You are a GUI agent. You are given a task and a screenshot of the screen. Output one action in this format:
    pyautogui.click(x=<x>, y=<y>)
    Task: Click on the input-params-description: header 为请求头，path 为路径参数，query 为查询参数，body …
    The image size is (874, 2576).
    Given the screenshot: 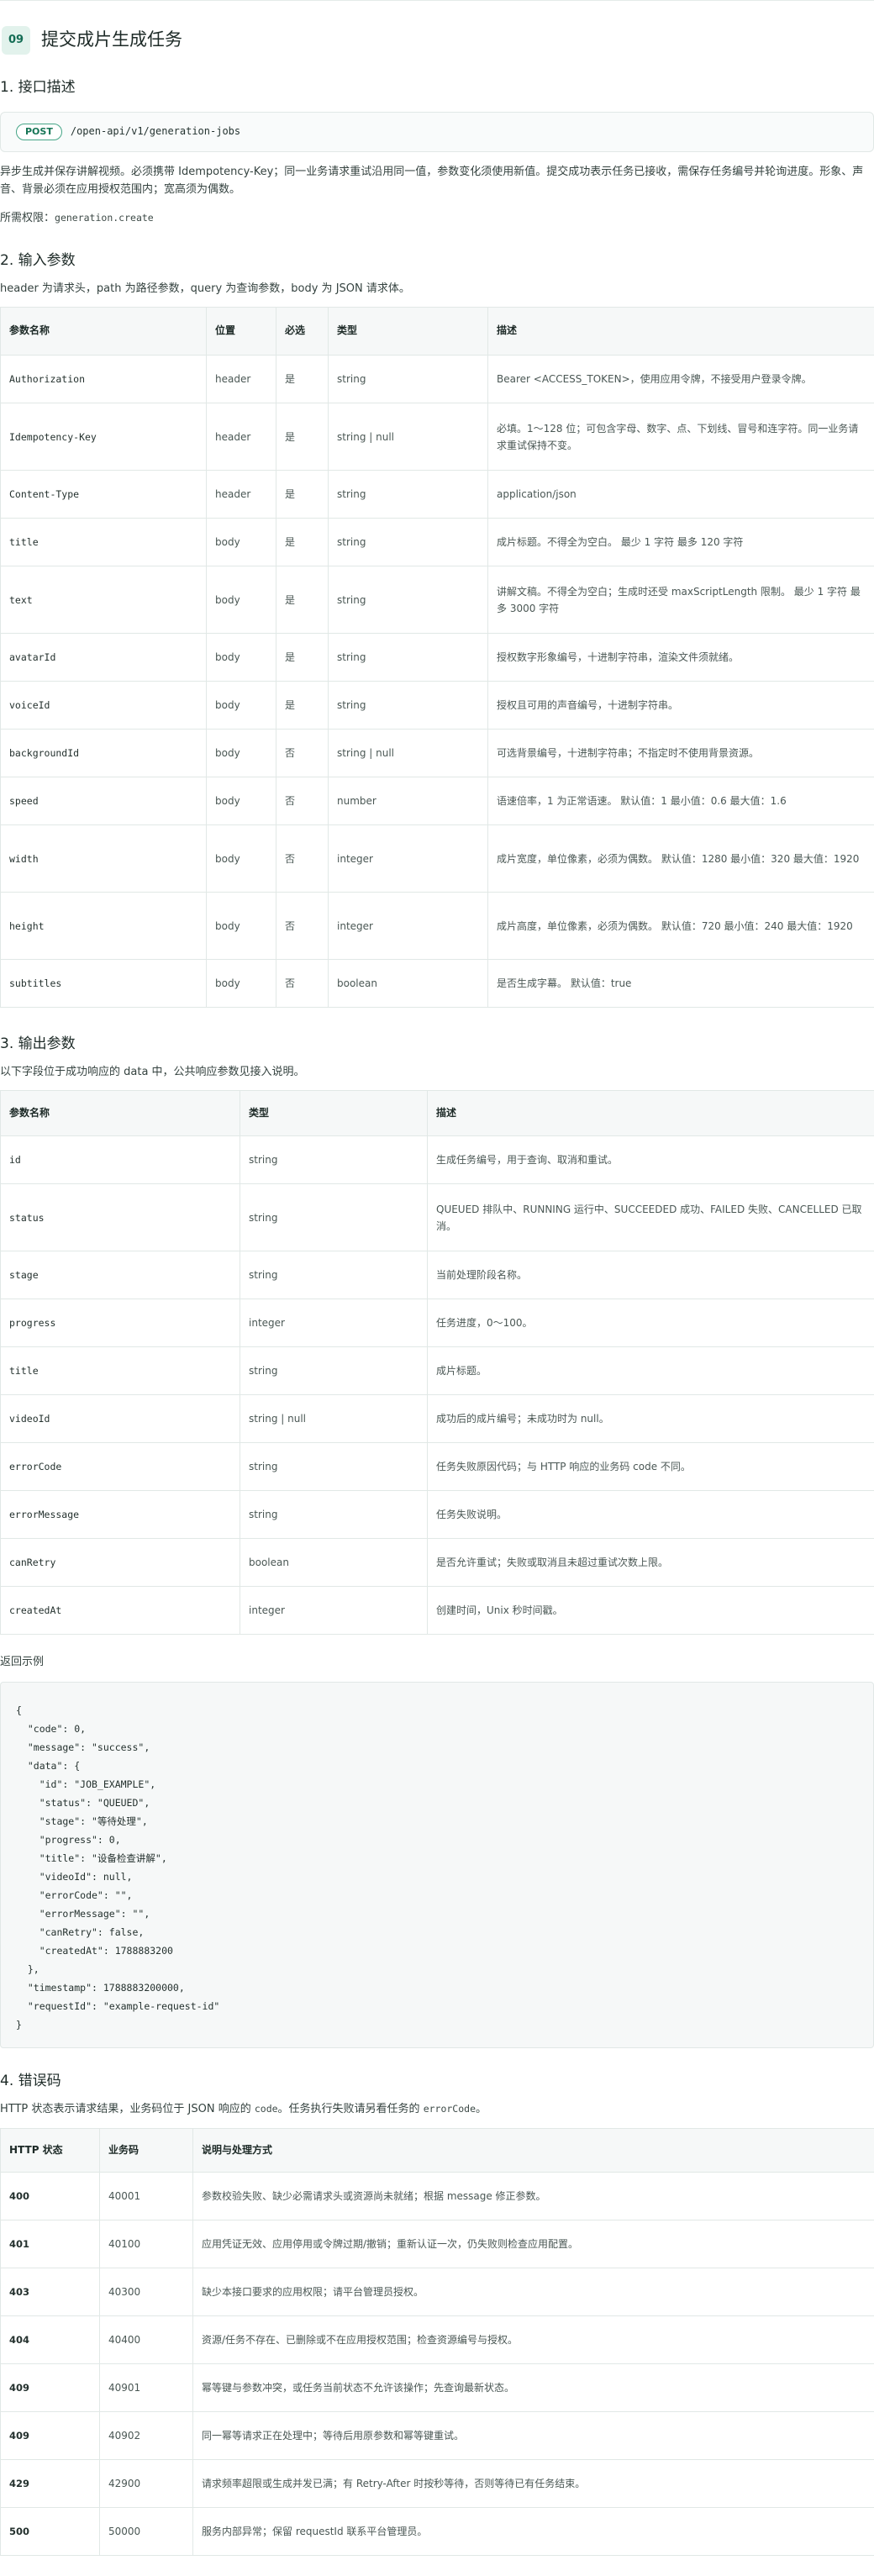 What is the action you would take?
    pyautogui.click(x=205, y=288)
    